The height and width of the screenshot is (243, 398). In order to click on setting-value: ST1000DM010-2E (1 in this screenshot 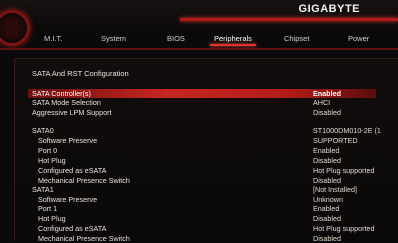, I will do `click(347, 130)`.